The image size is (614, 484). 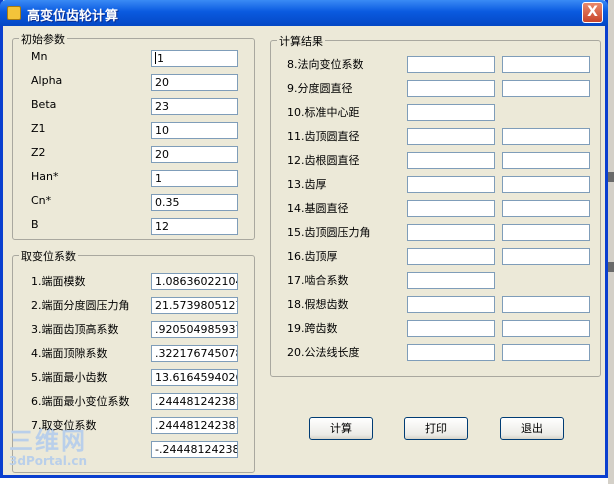 I want to click on shift-label: 5.端面最小齿数, so click(x=69, y=377).